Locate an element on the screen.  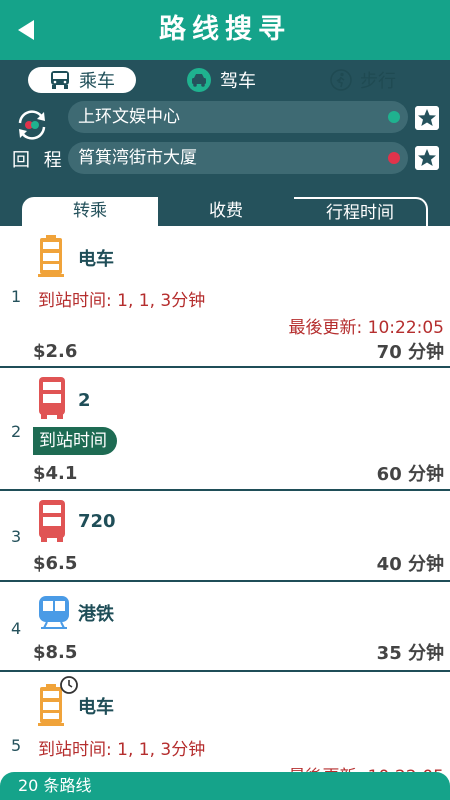
return-trip-label: 回 程 is located at coordinates (39, 159).